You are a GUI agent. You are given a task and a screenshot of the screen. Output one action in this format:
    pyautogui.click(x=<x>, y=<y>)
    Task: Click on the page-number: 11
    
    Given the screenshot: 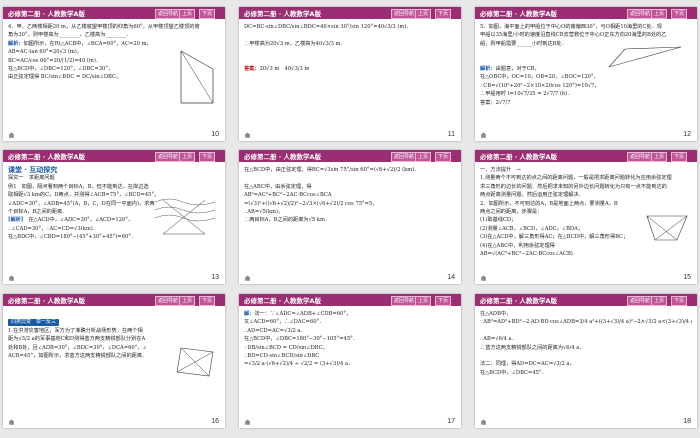 What is the action you would take?
    pyautogui.click(x=451, y=134)
    